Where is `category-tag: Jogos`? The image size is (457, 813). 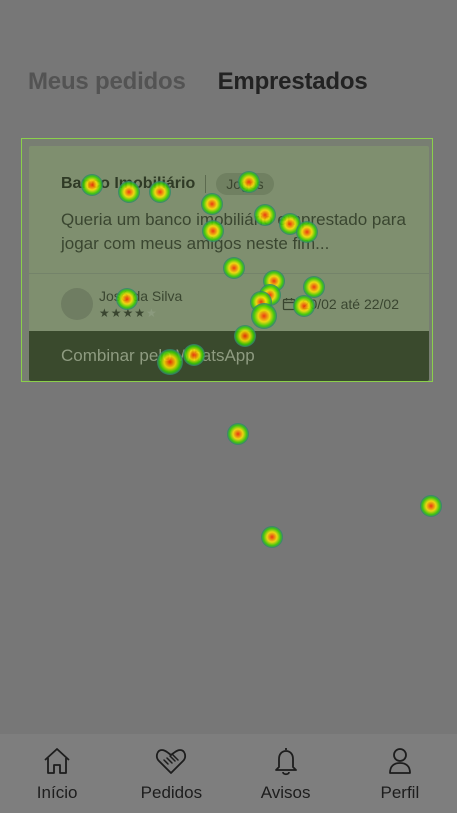 category-tag: Jogos is located at coordinates (245, 184).